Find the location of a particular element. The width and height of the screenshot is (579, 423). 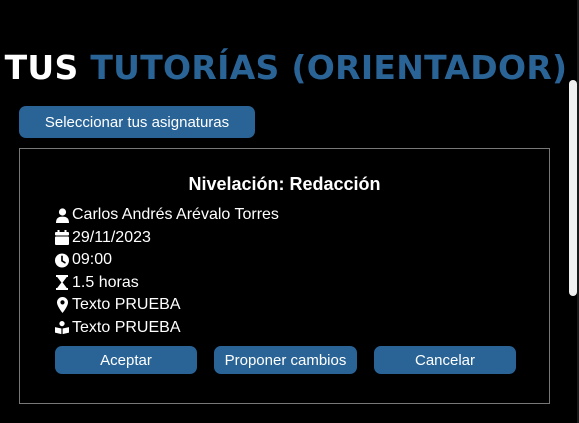

detail-text: 09:00 is located at coordinates (92, 260).